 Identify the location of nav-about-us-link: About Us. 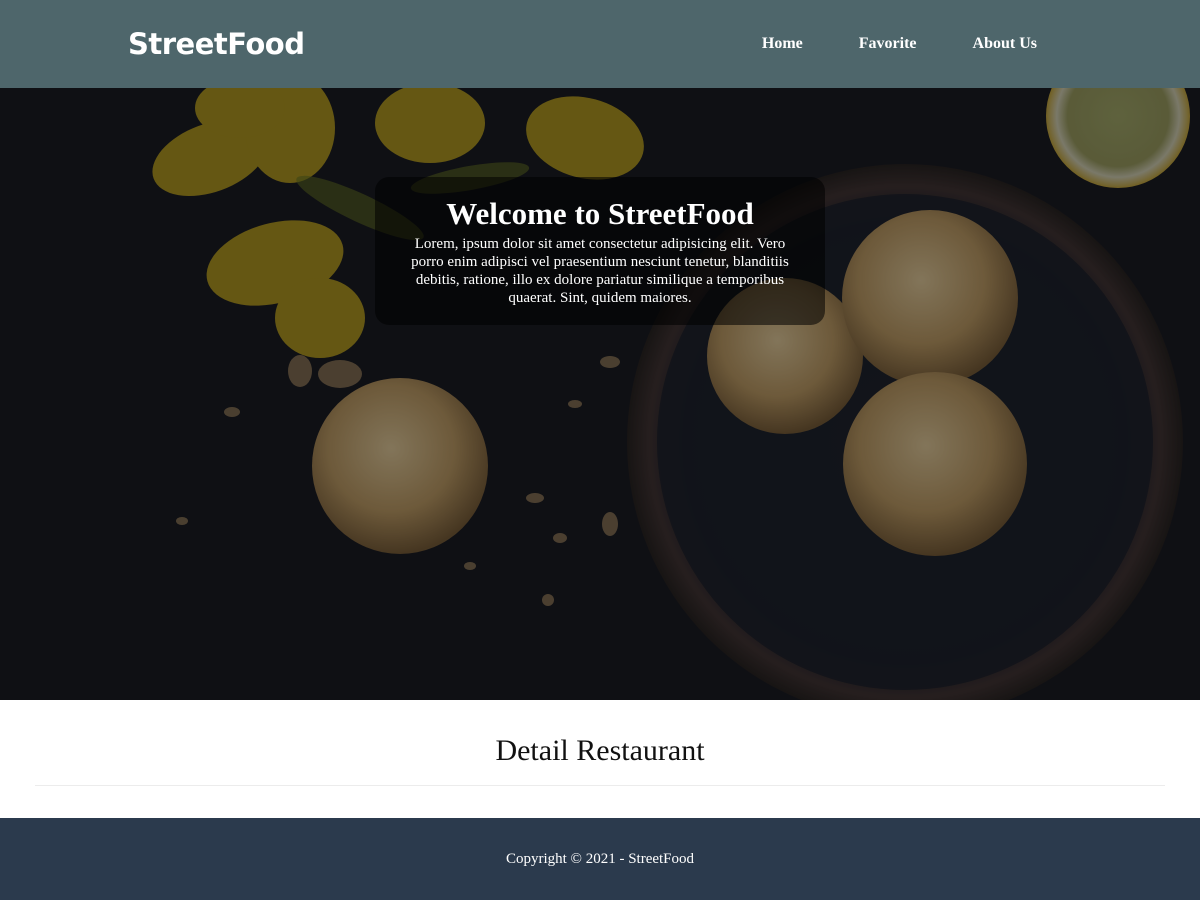
(991, 44).